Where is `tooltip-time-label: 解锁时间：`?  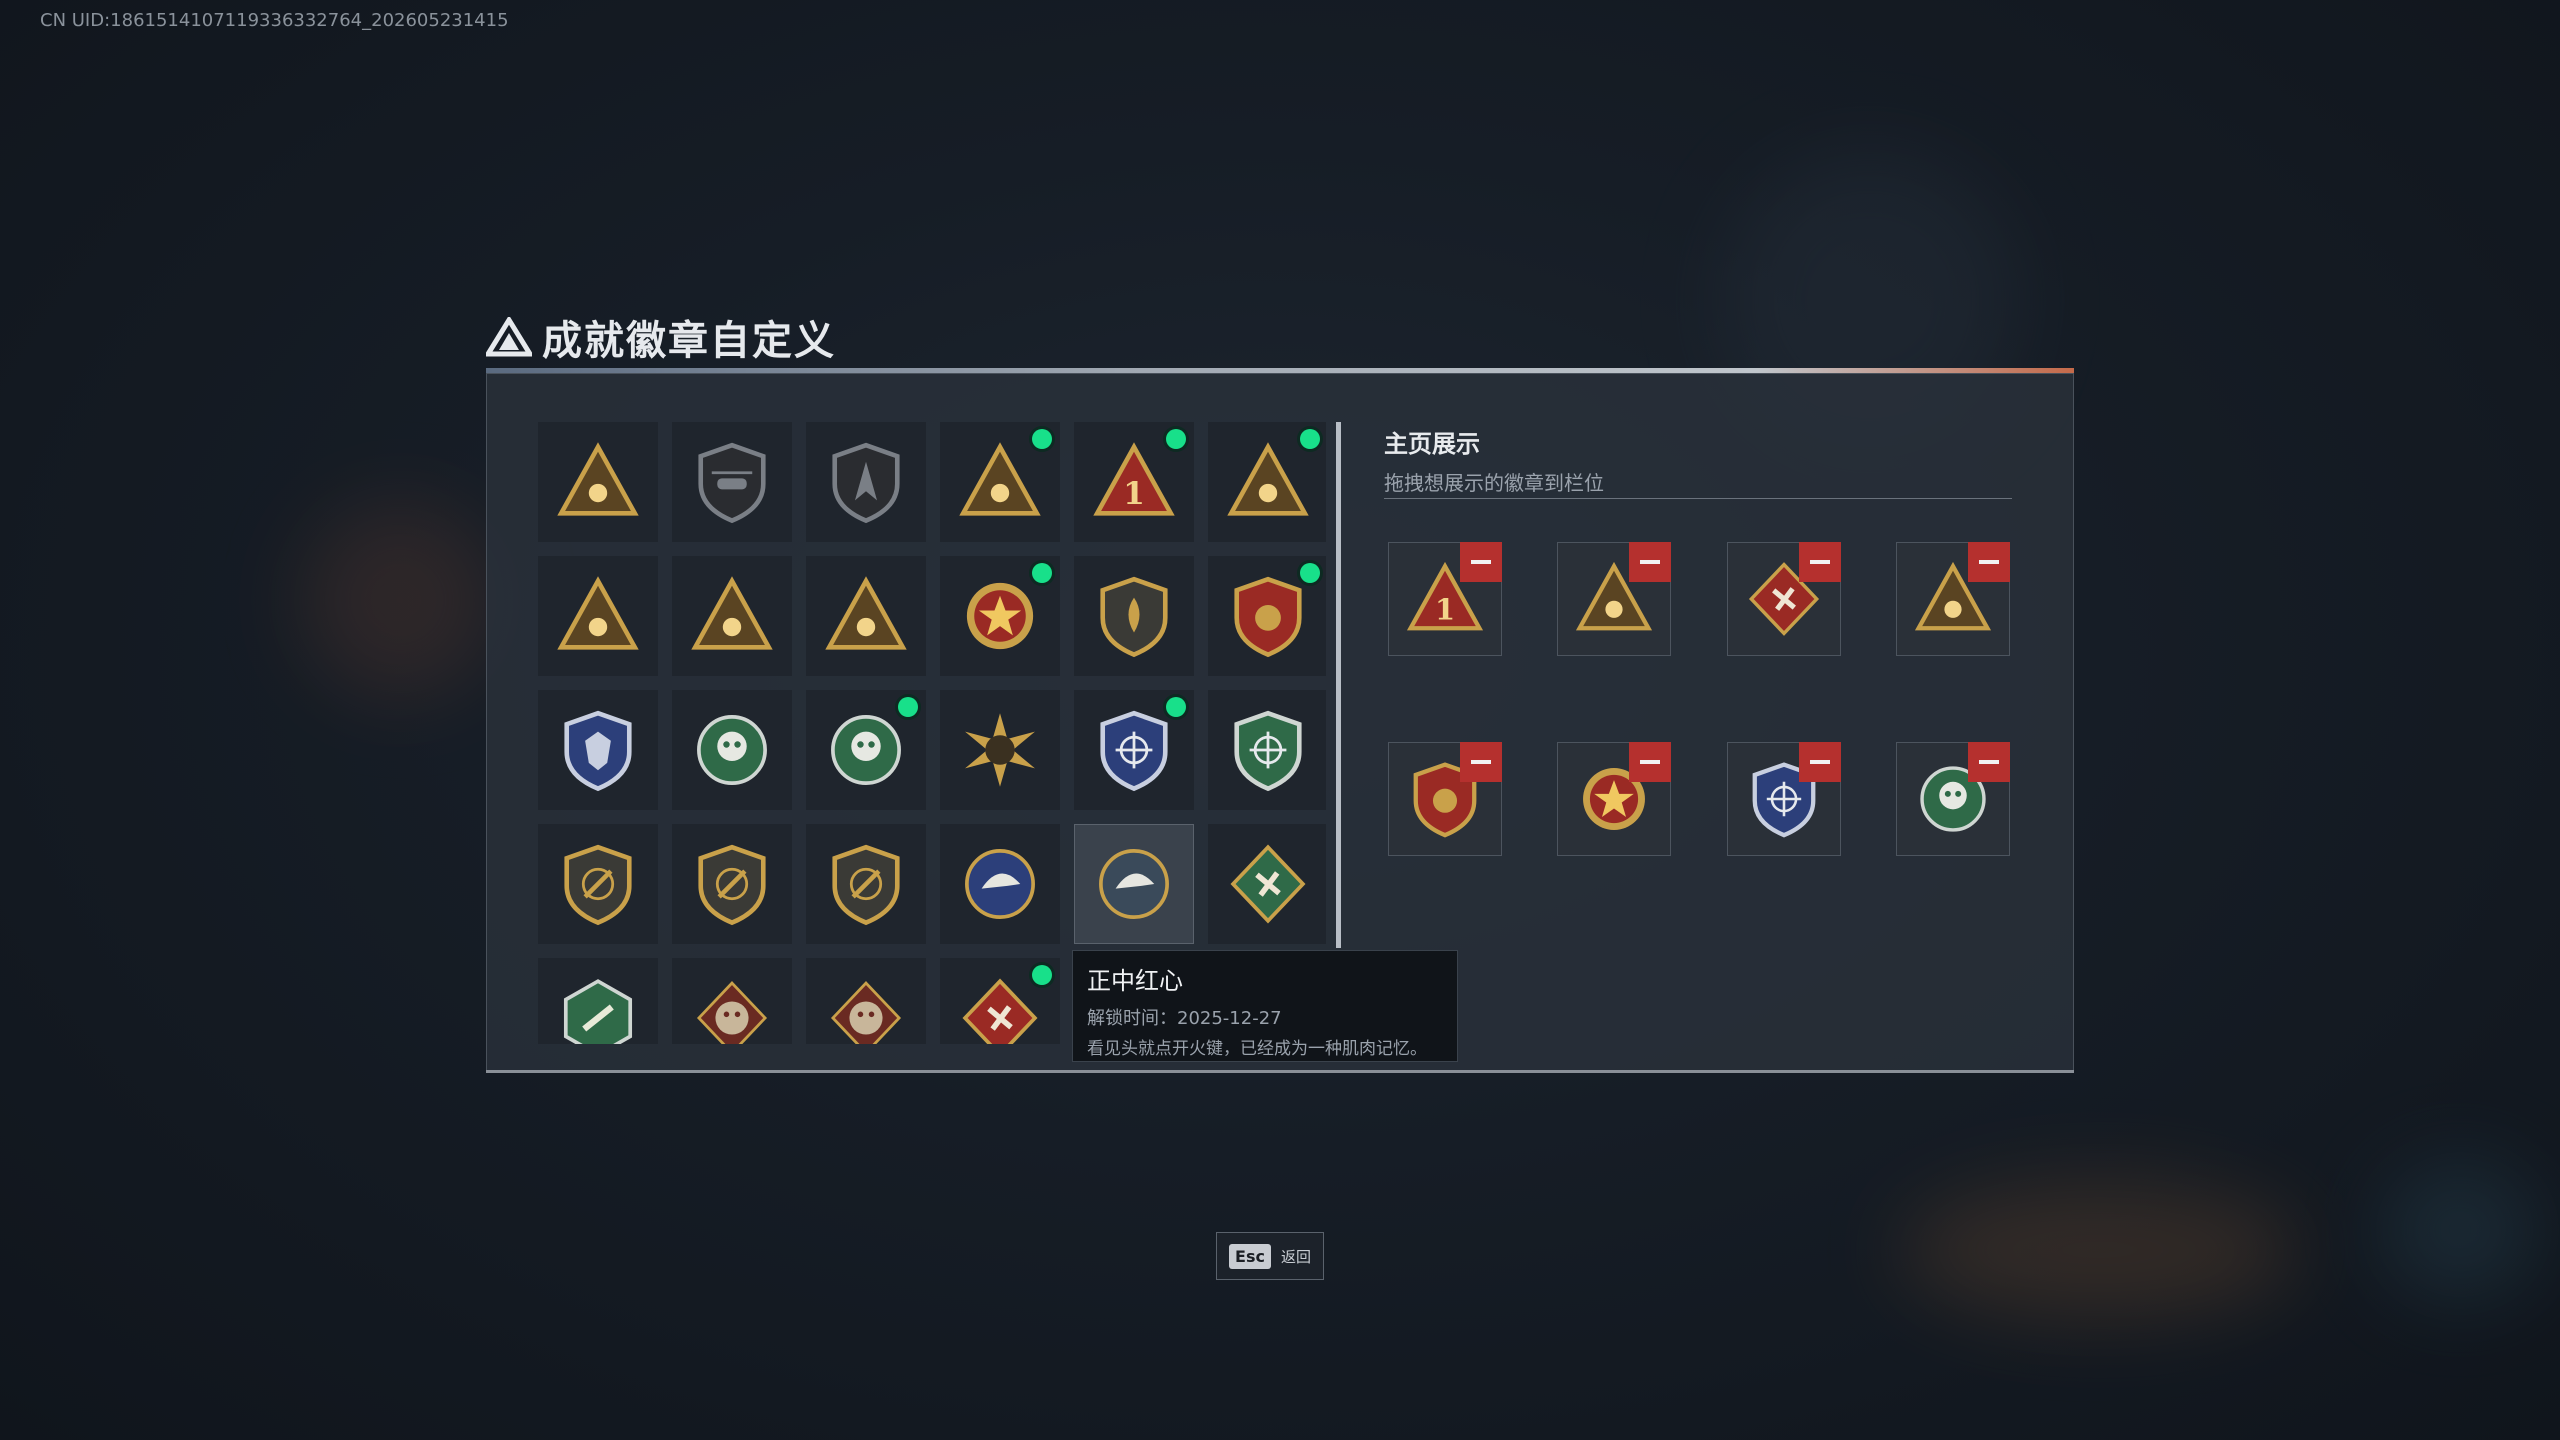 tooltip-time-label: 解锁时间： is located at coordinates (1132, 1018).